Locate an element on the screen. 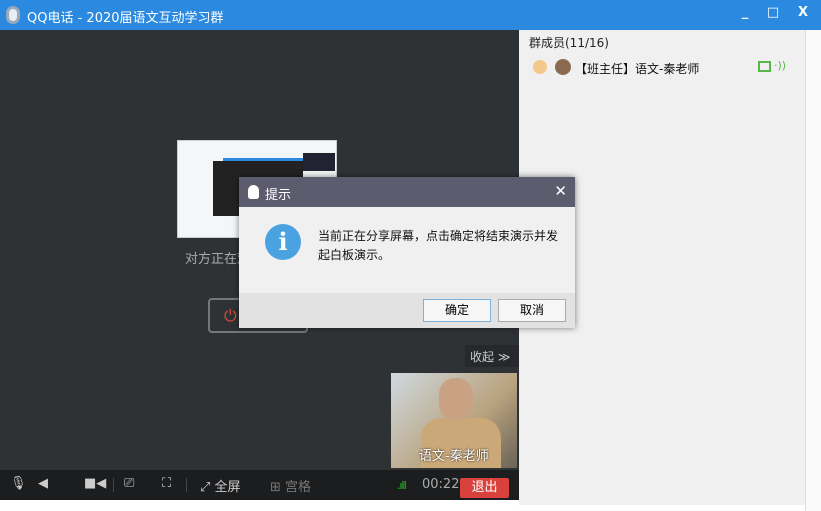 The height and width of the screenshot is (511, 821). grid-icon: ⊞ is located at coordinates (278, 487).